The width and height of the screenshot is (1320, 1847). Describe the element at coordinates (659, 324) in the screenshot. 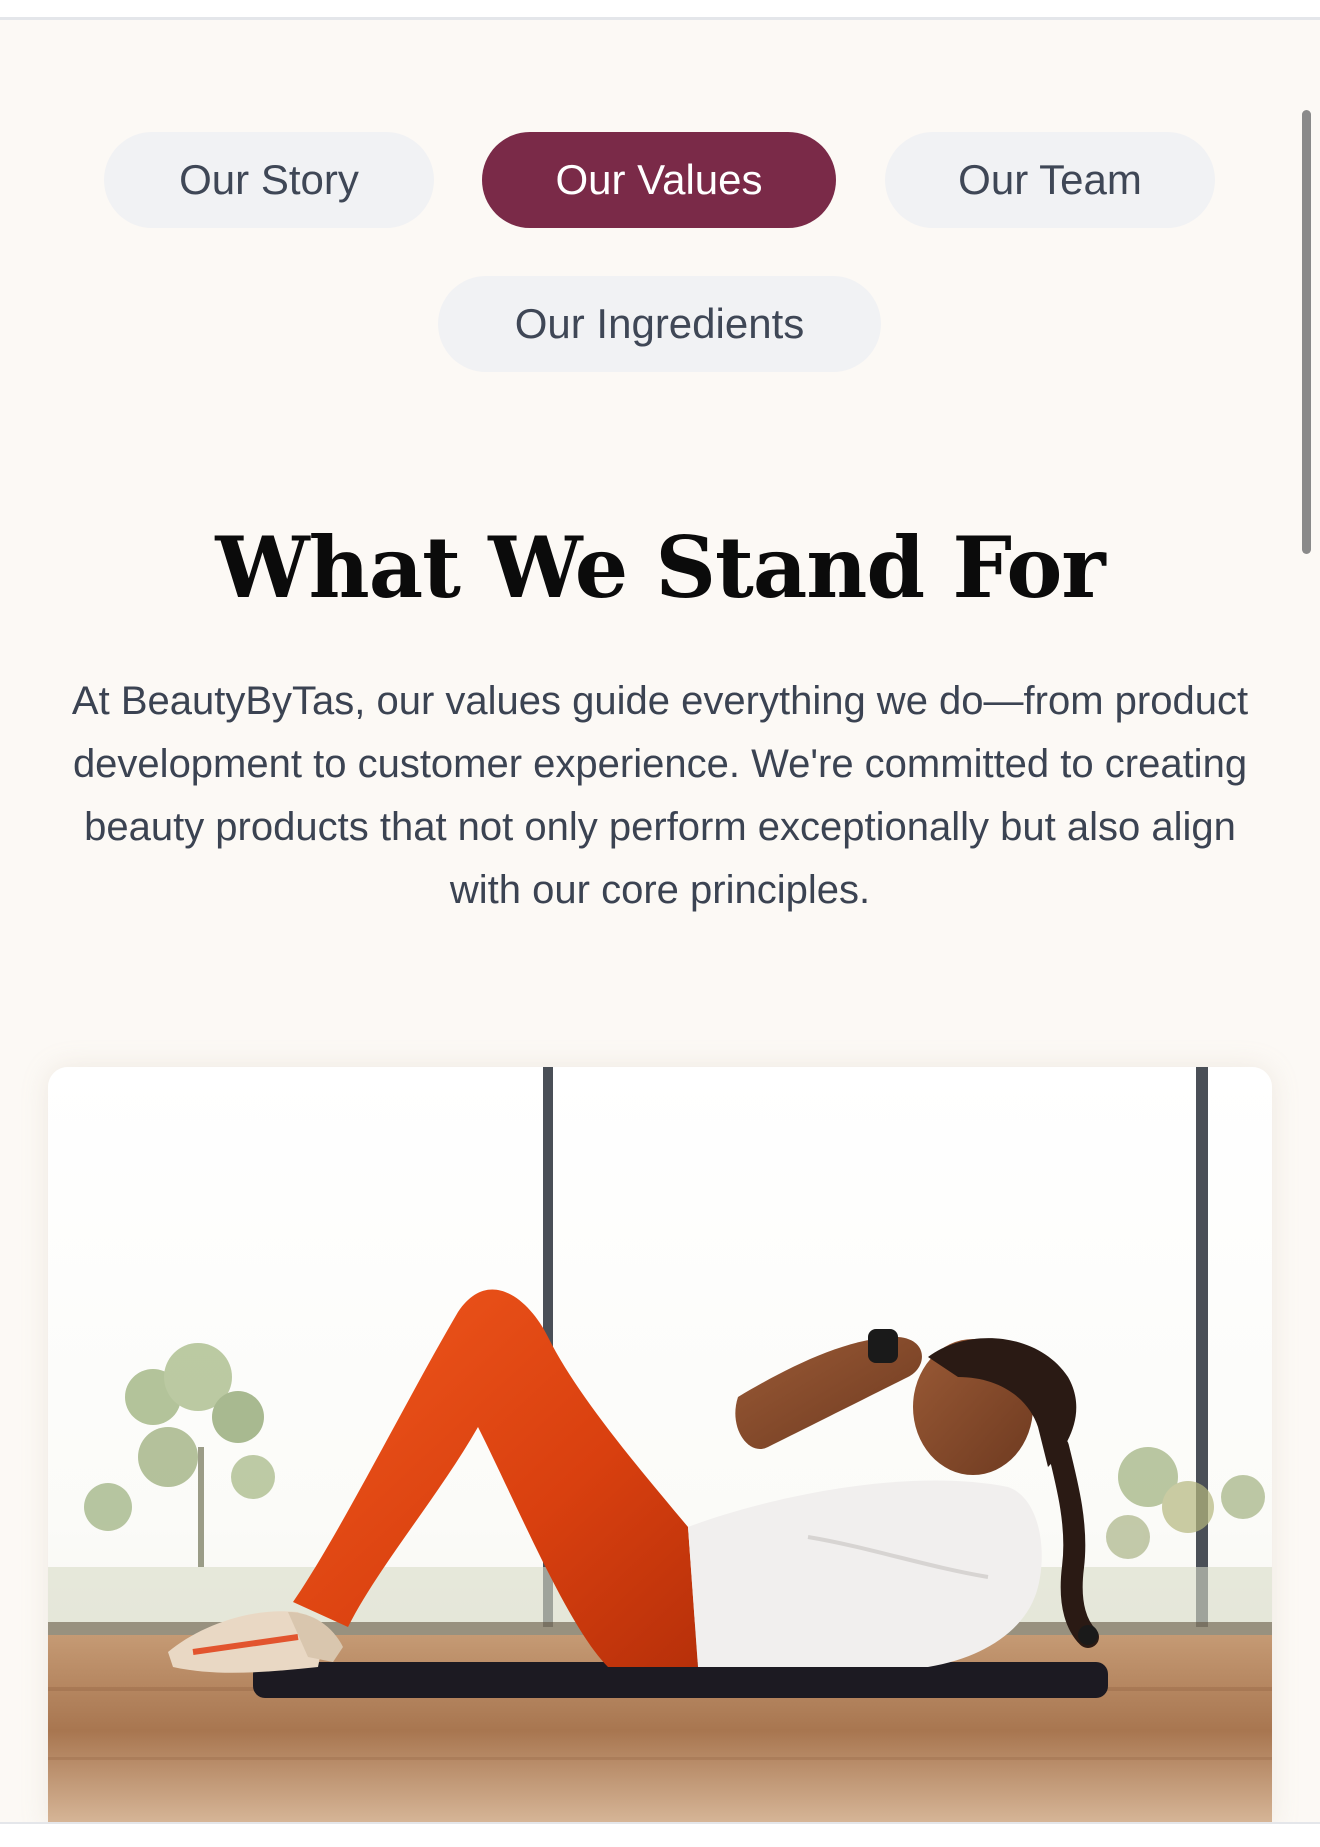

I see `tab-our-ingredients: Our Ingredients` at that location.